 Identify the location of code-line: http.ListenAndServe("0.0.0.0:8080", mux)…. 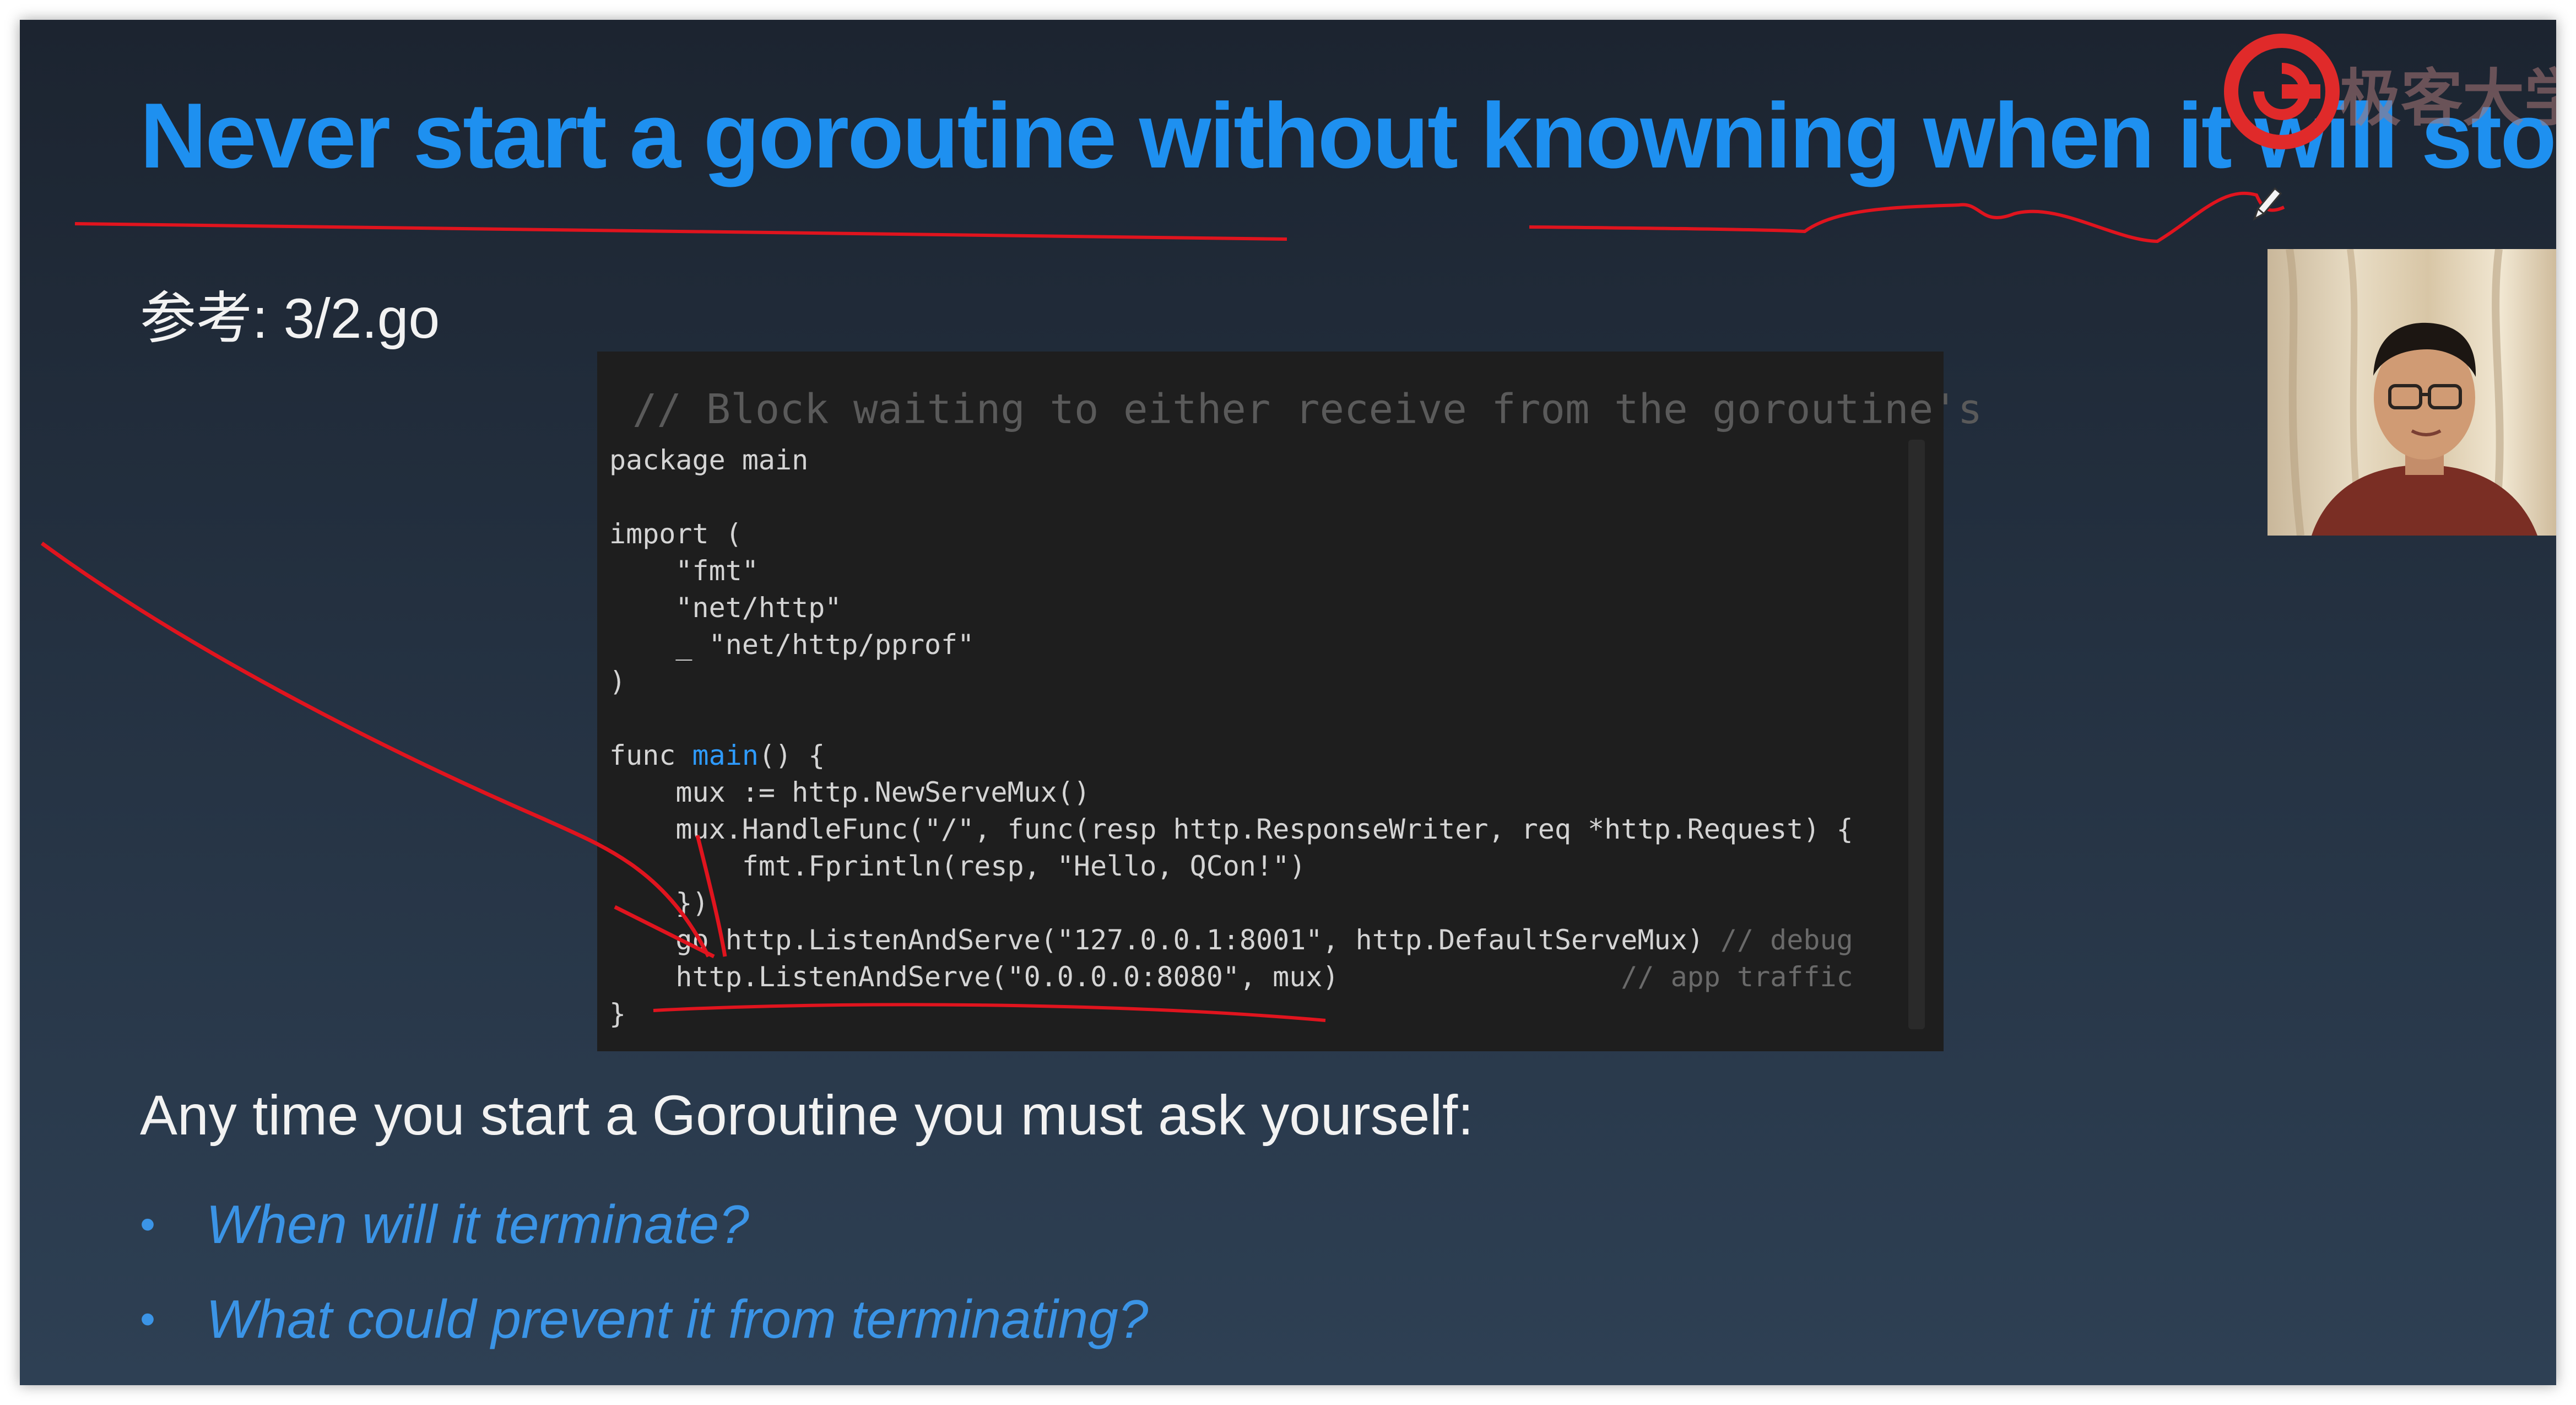
(1231, 978).